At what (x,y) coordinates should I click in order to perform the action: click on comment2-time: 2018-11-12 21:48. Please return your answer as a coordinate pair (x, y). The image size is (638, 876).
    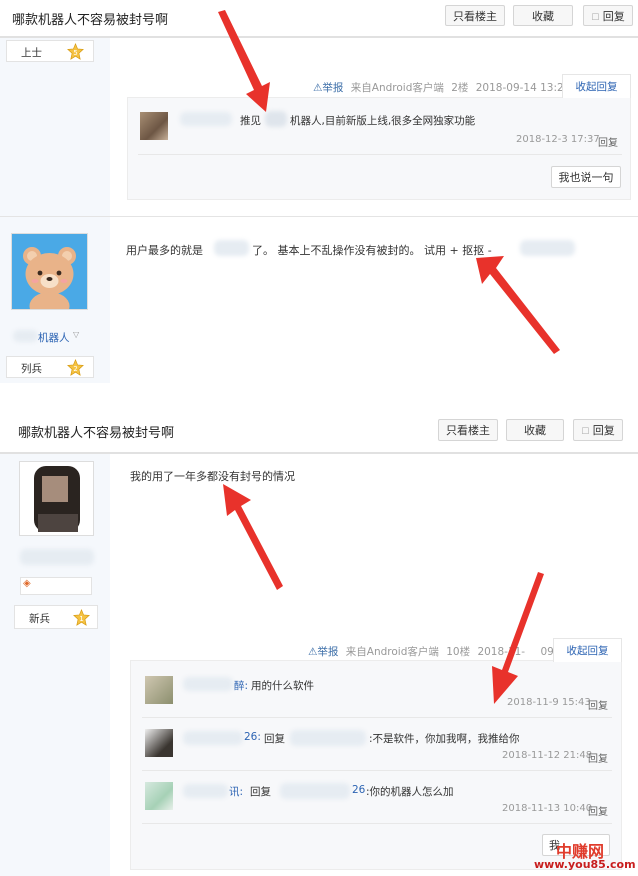
    Looking at the image, I should click on (547, 755).